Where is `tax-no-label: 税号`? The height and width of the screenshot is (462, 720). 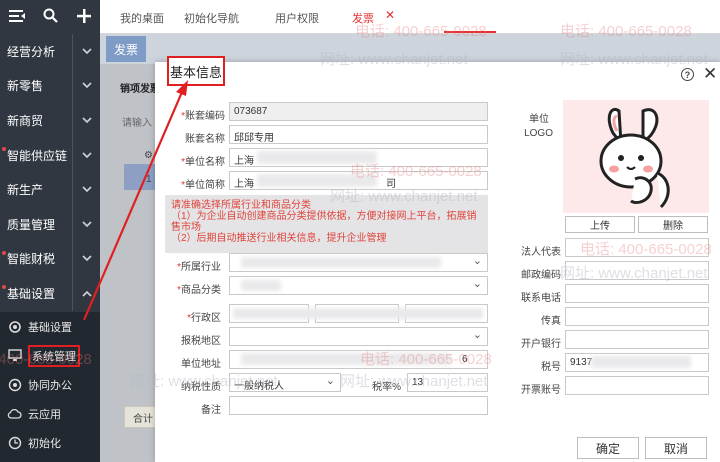
tax-no-label: 税号 is located at coordinates (551, 367).